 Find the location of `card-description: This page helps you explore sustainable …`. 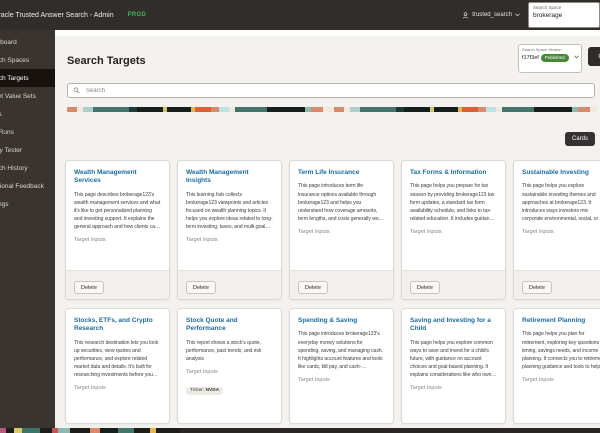

card-description: This page helps you explore sustainable … is located at coordinates (560, 202).